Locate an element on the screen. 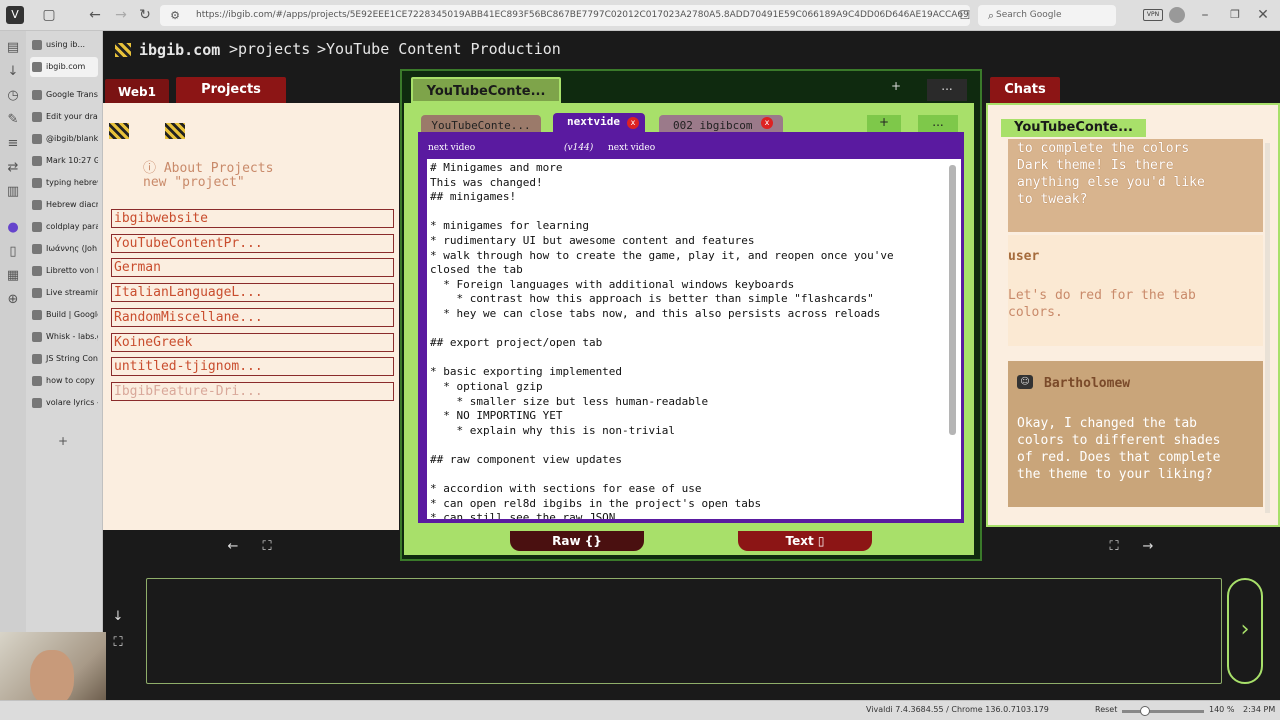  tab-chats: Chats is located at coordinates (1025, 90).